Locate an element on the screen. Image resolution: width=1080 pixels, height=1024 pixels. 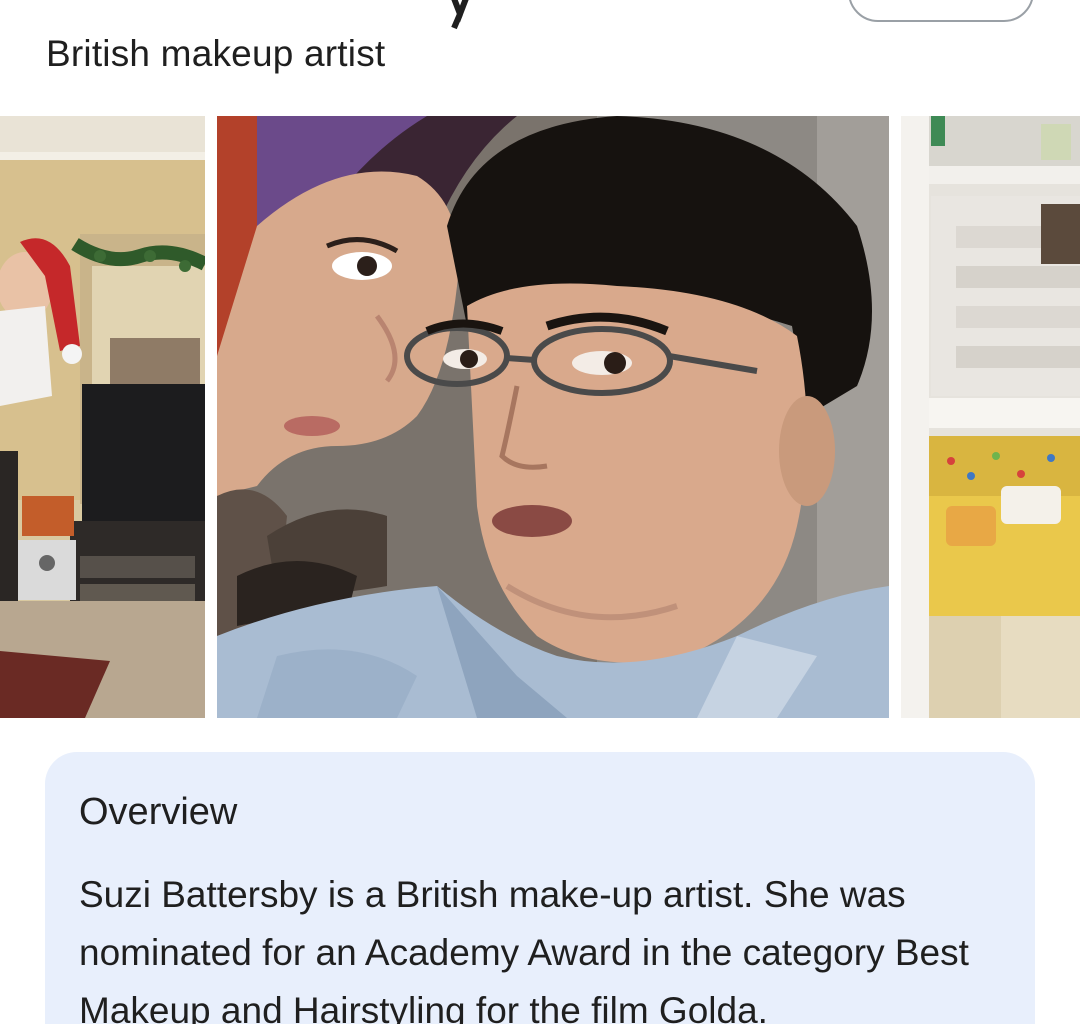
title-remnant is located at coordinates (461, 15).